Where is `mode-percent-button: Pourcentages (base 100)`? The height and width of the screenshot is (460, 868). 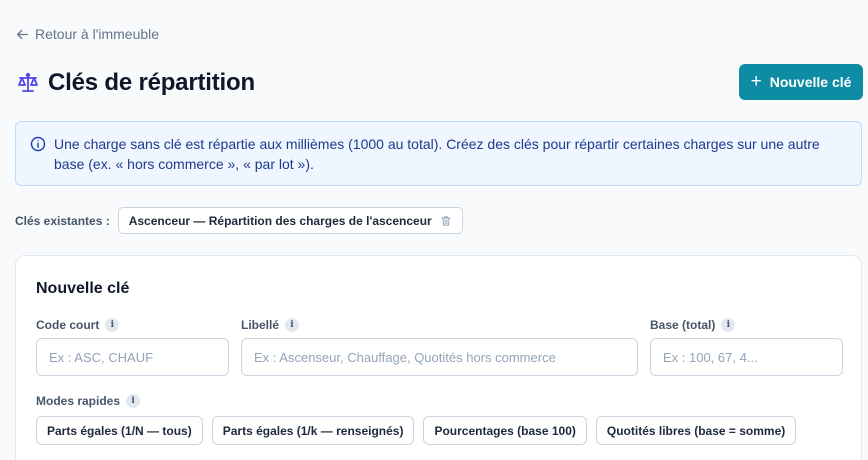
mode-percent-button: Pourcentages (base 100) is located at coordinates (505, 430).